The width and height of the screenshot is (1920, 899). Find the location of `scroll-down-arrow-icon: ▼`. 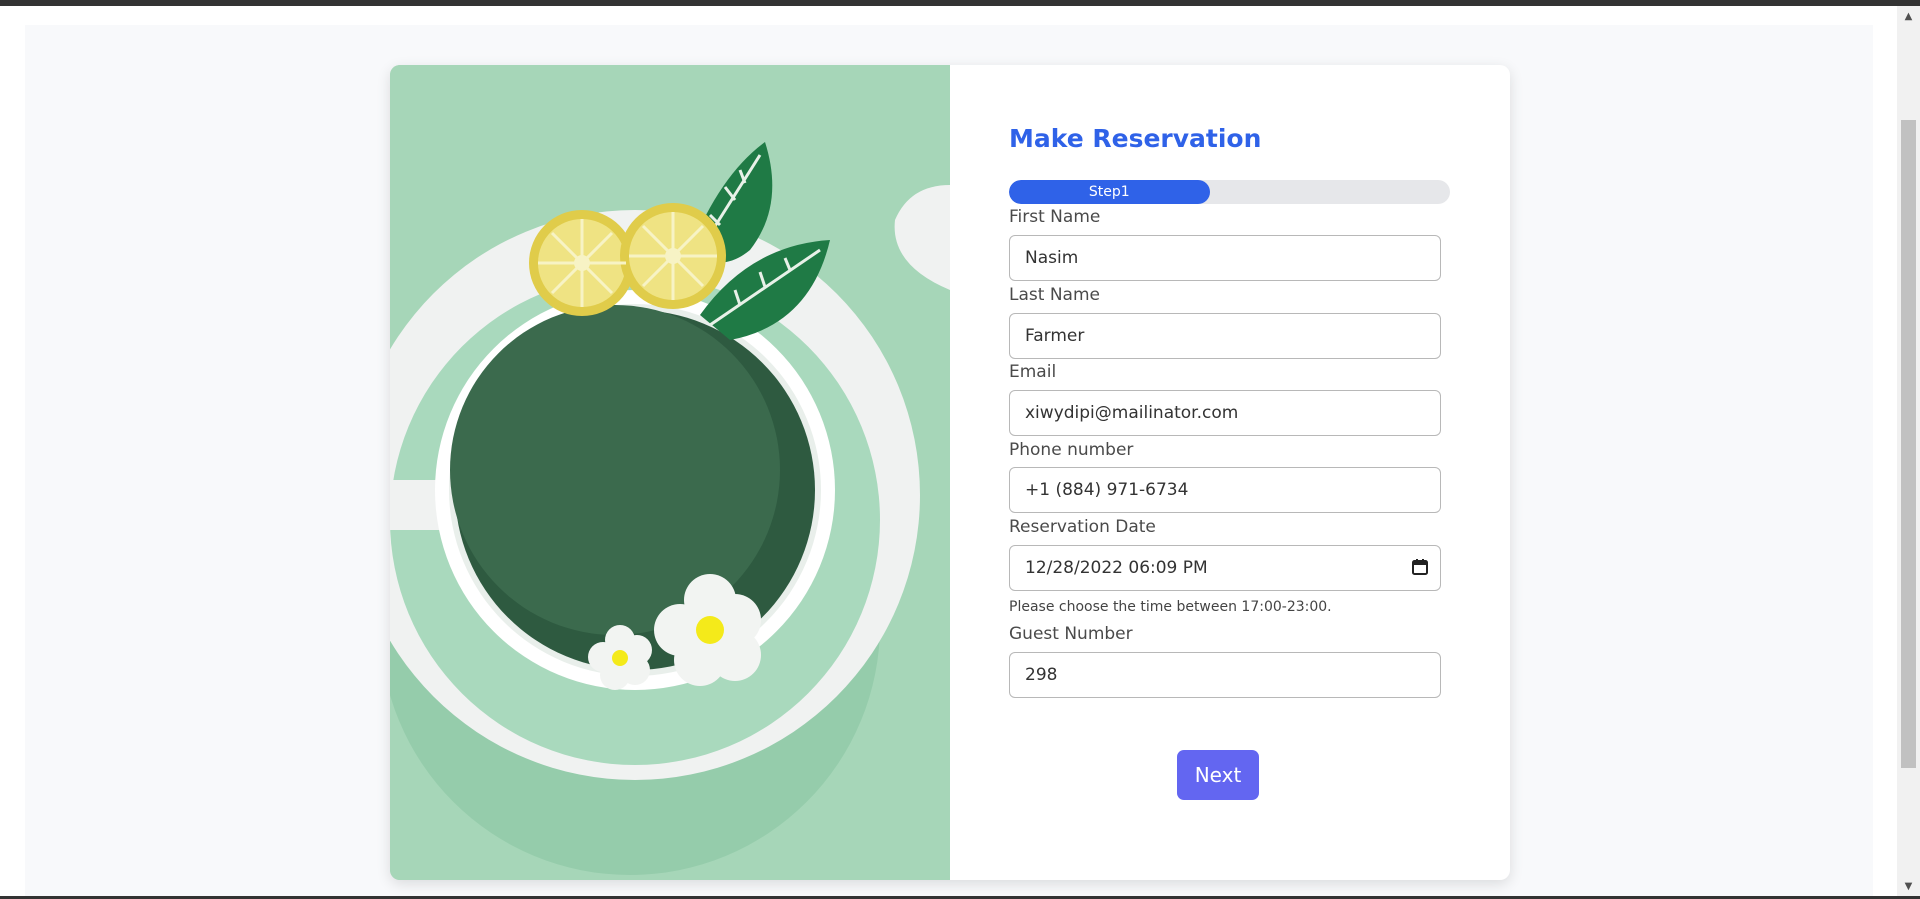

scroll-down-arrow-icon: ▼ is located at coordinates (1908, 887).